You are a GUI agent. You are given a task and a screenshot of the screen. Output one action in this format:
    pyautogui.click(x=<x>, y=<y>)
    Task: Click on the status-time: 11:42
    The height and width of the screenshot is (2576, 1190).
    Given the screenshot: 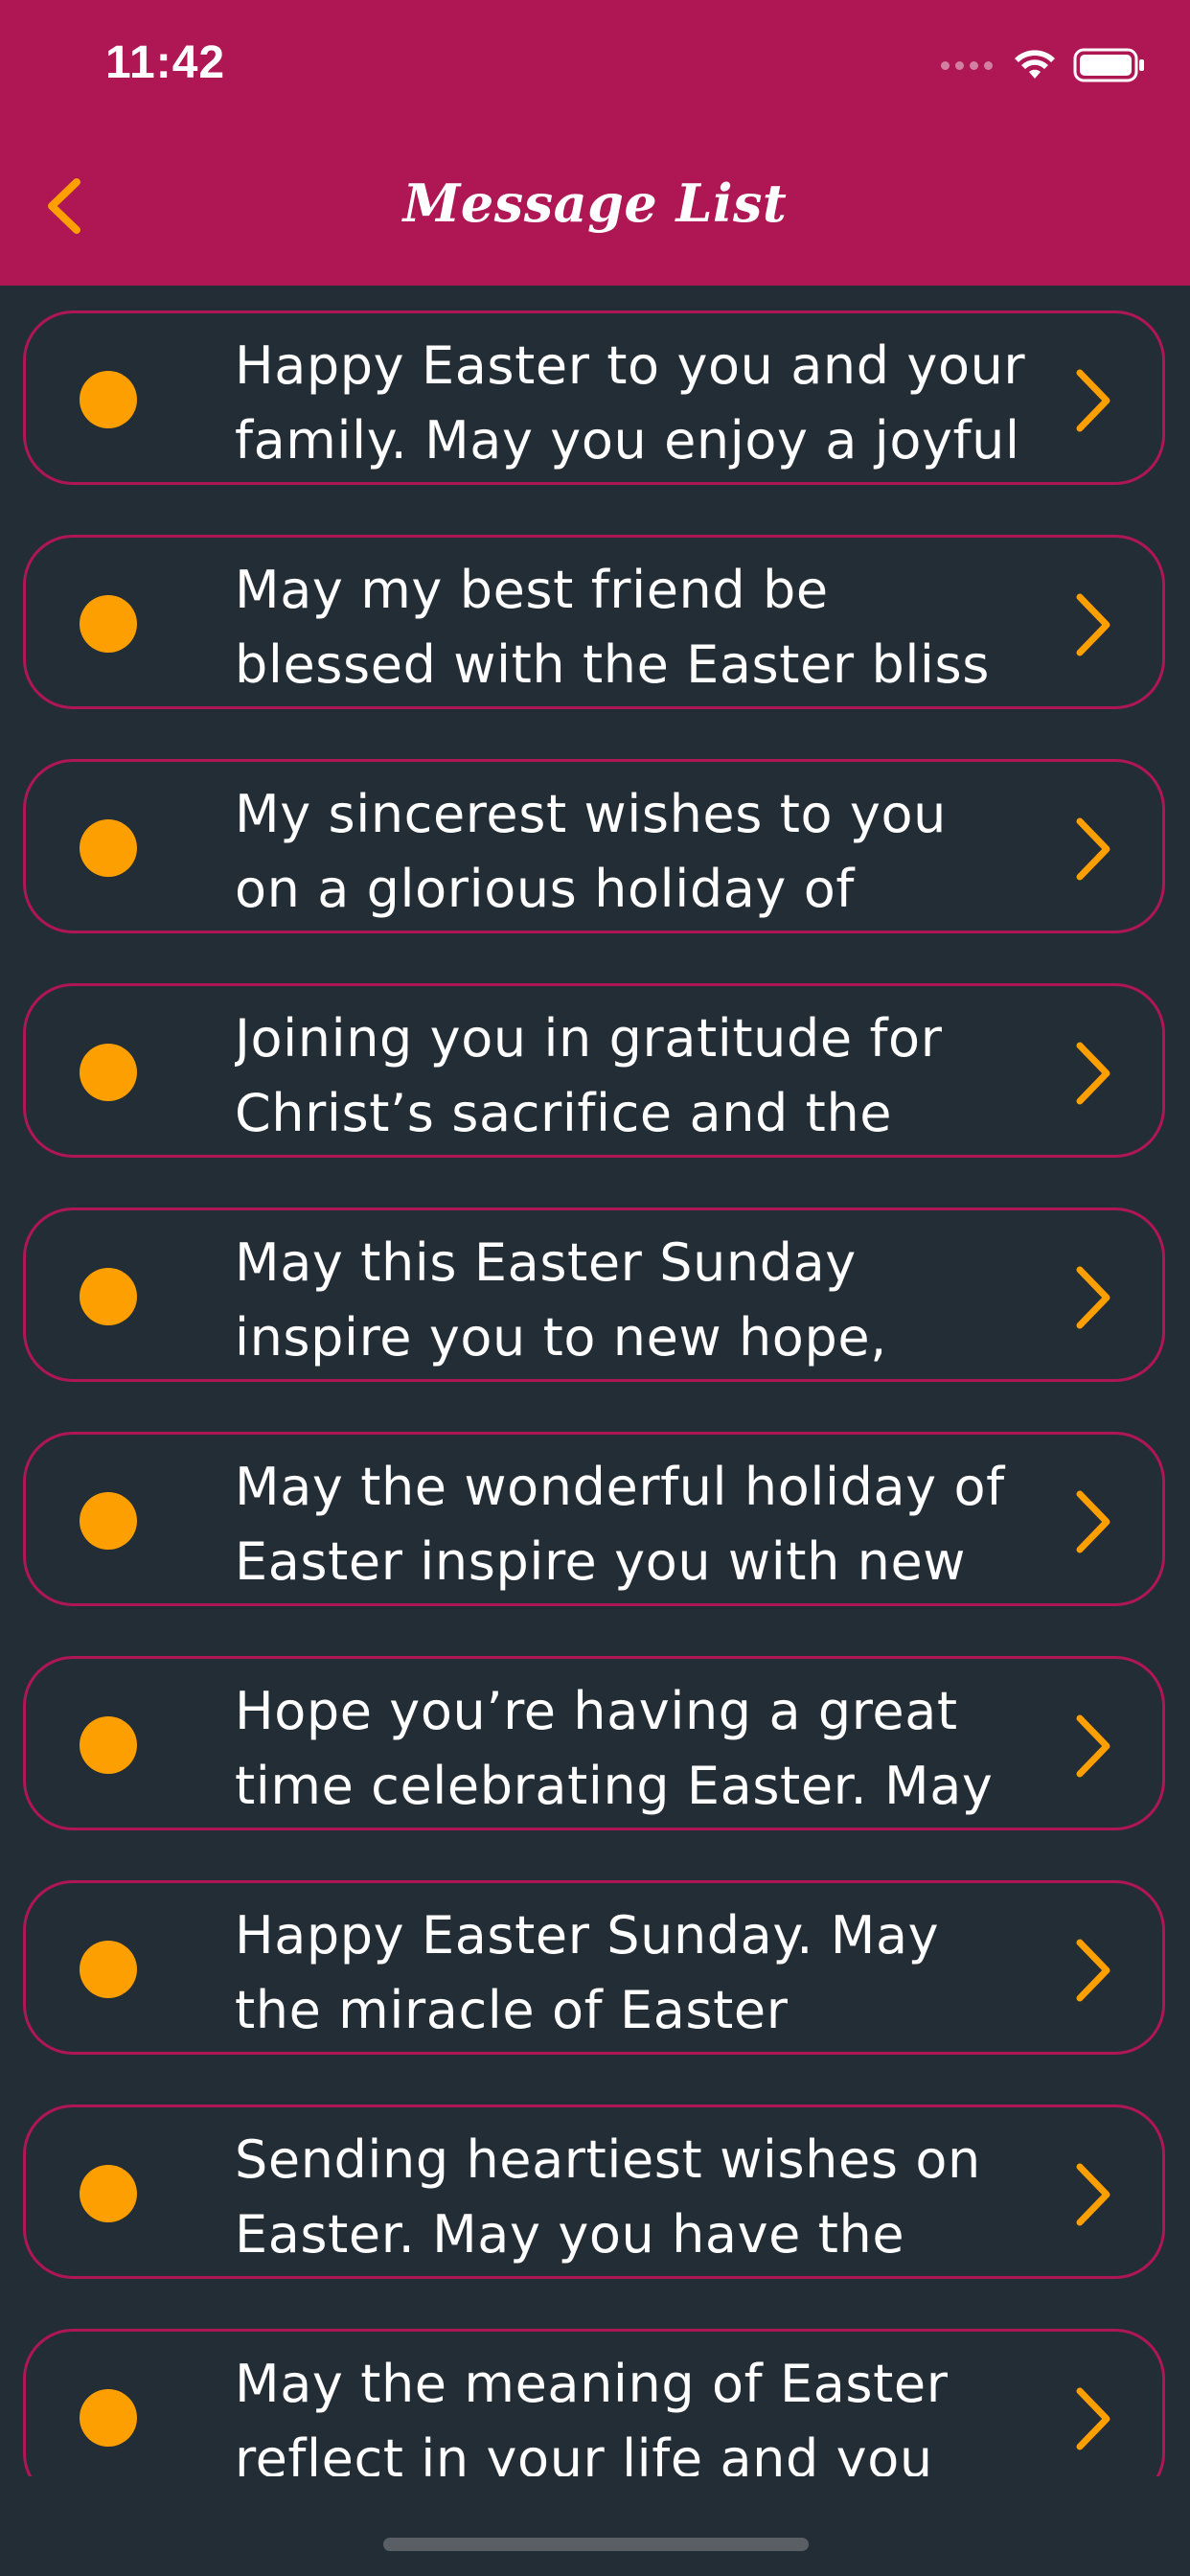 What is the action you would take?
    pyautogui.click(x=166, y=63)
    